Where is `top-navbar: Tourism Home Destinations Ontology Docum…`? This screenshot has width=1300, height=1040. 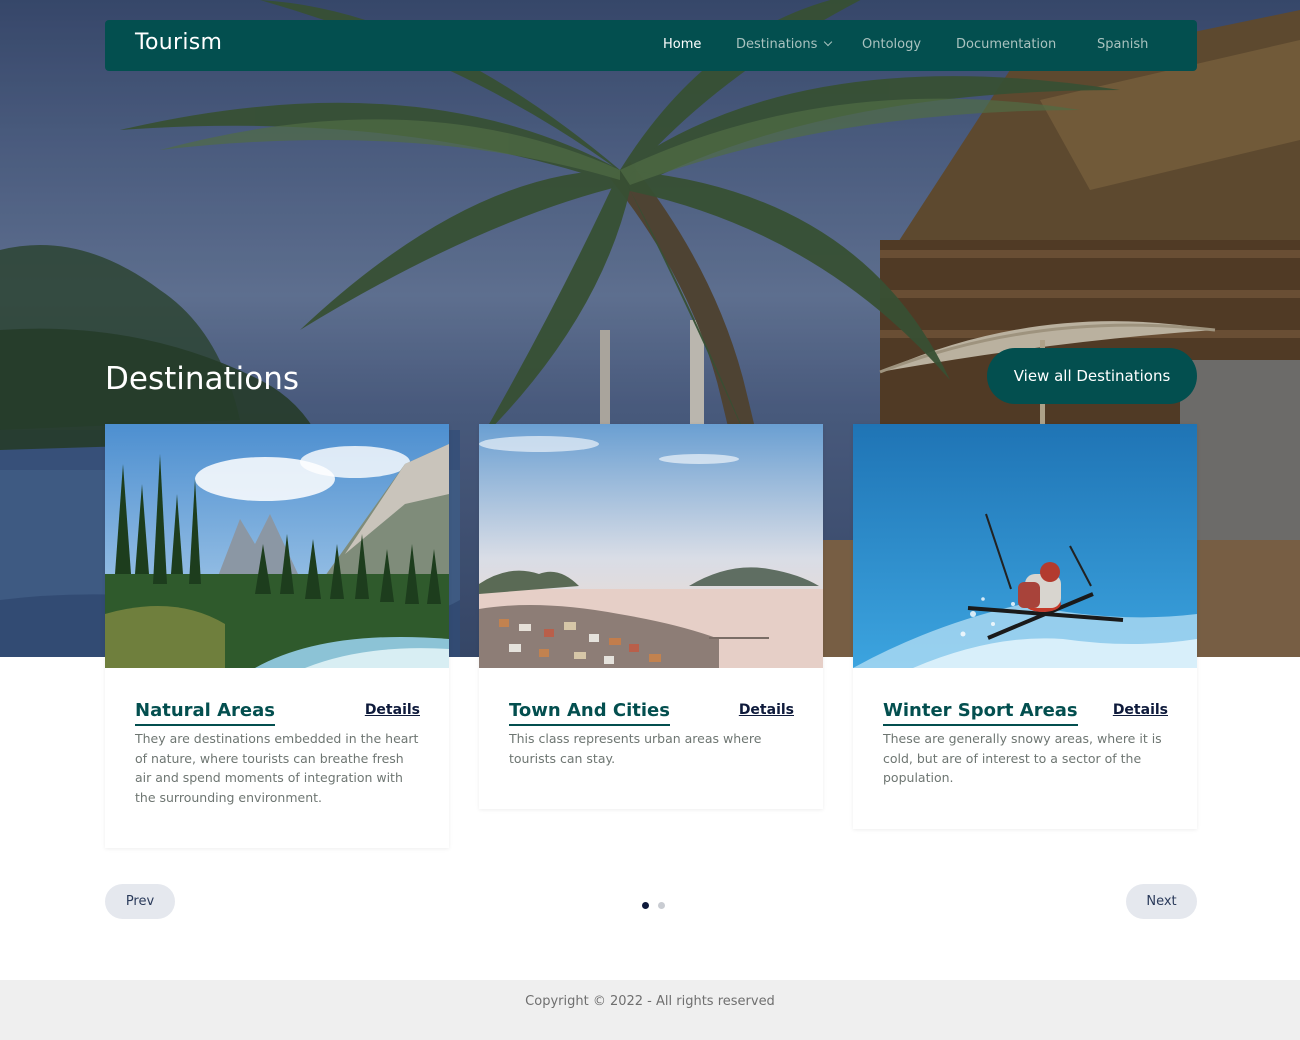 top-navbar: Tourism Home Destinations Ontology Docum… is located at coordinates (651, 45).